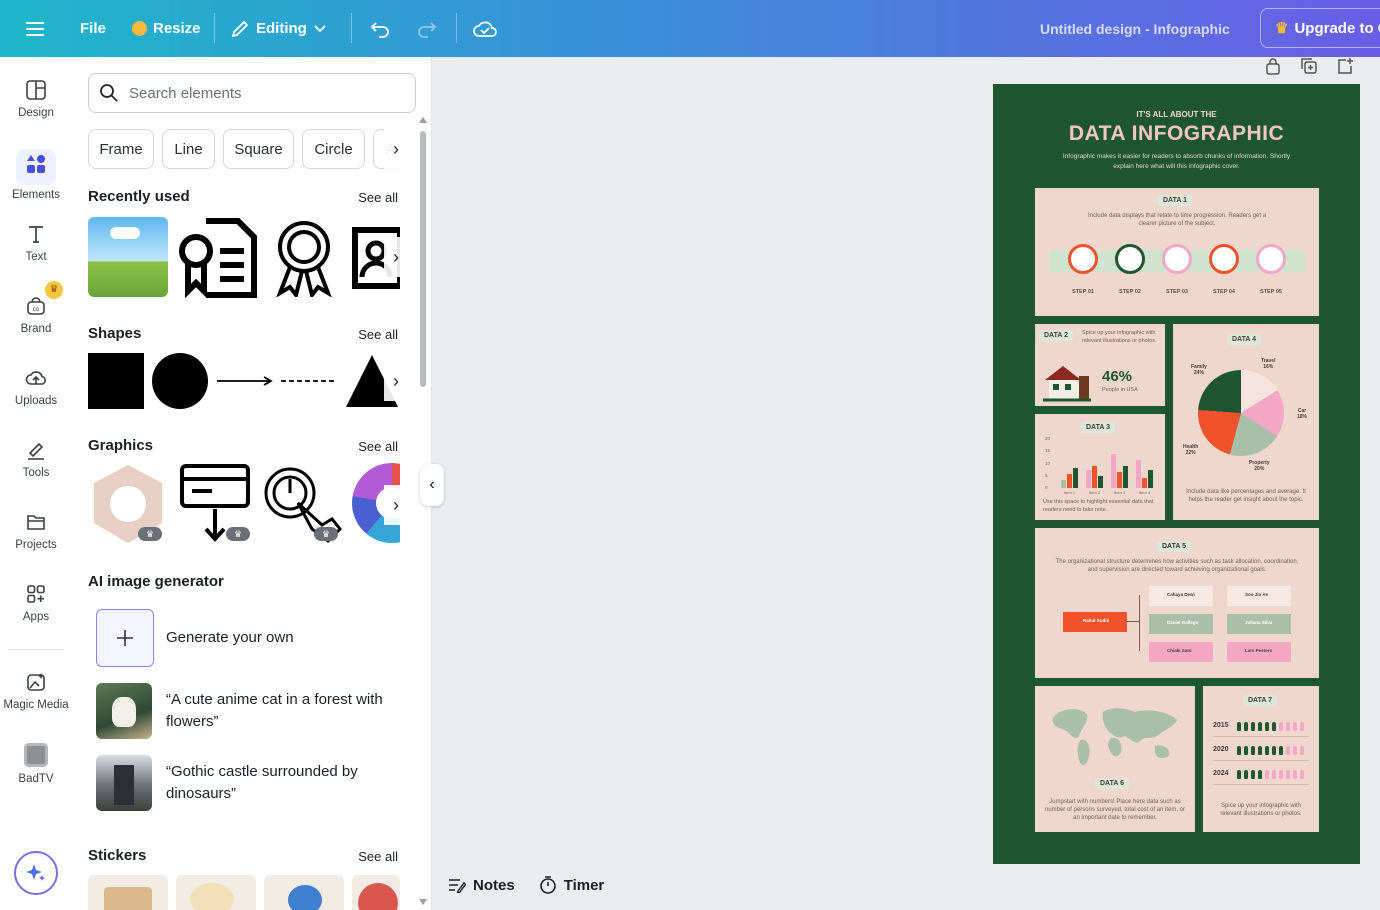 This screenshot has width=1380, height=910. Describe the element at coordinates (245, 381) in the screenshot. I see `arrow-line-shape` at that location.